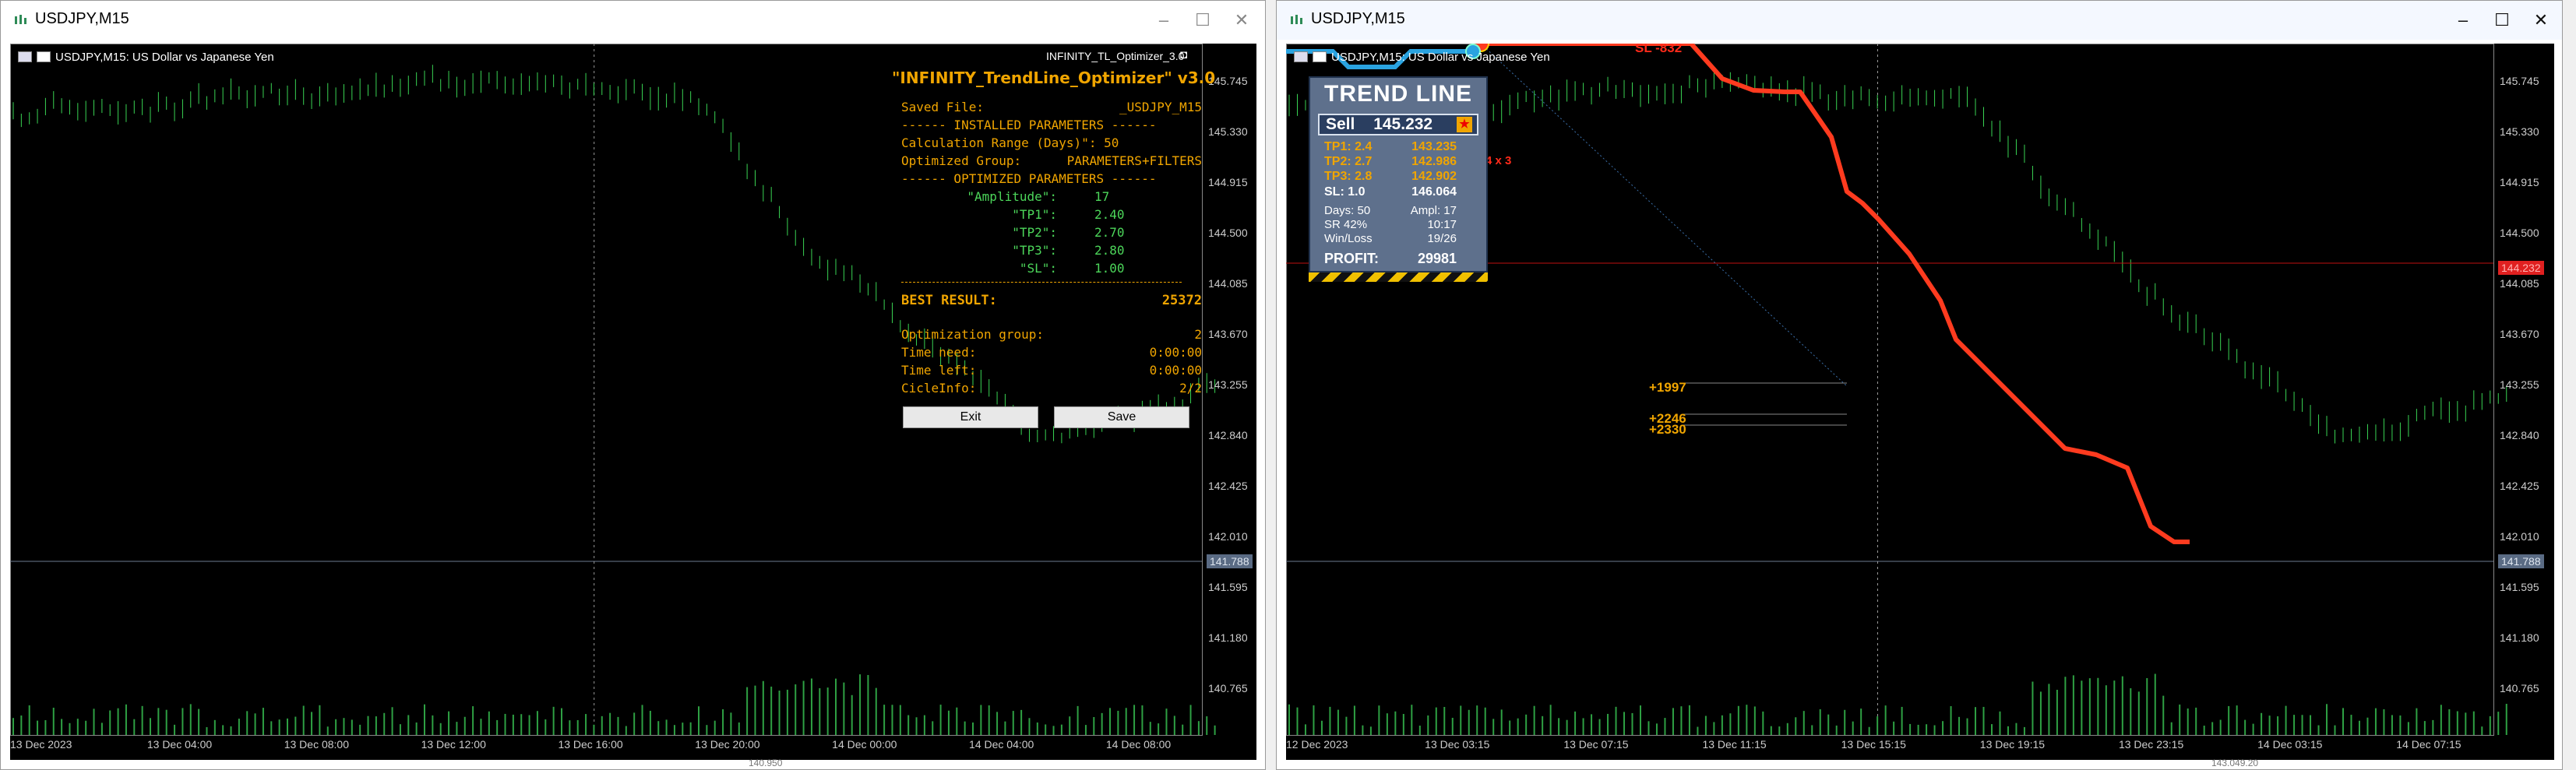 This screenshot has height=770, width=2576. I want to click on sl-label: SL: 1.0, so click(1345, 192).